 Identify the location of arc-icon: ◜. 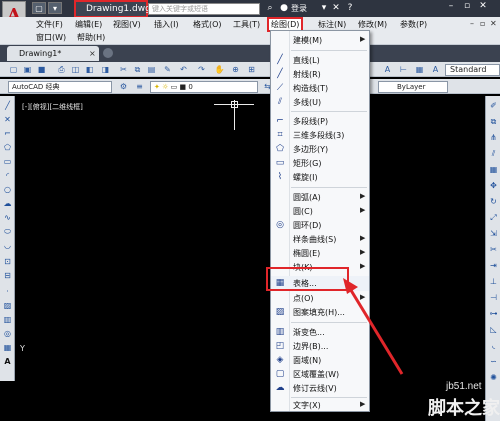
(7, 175).